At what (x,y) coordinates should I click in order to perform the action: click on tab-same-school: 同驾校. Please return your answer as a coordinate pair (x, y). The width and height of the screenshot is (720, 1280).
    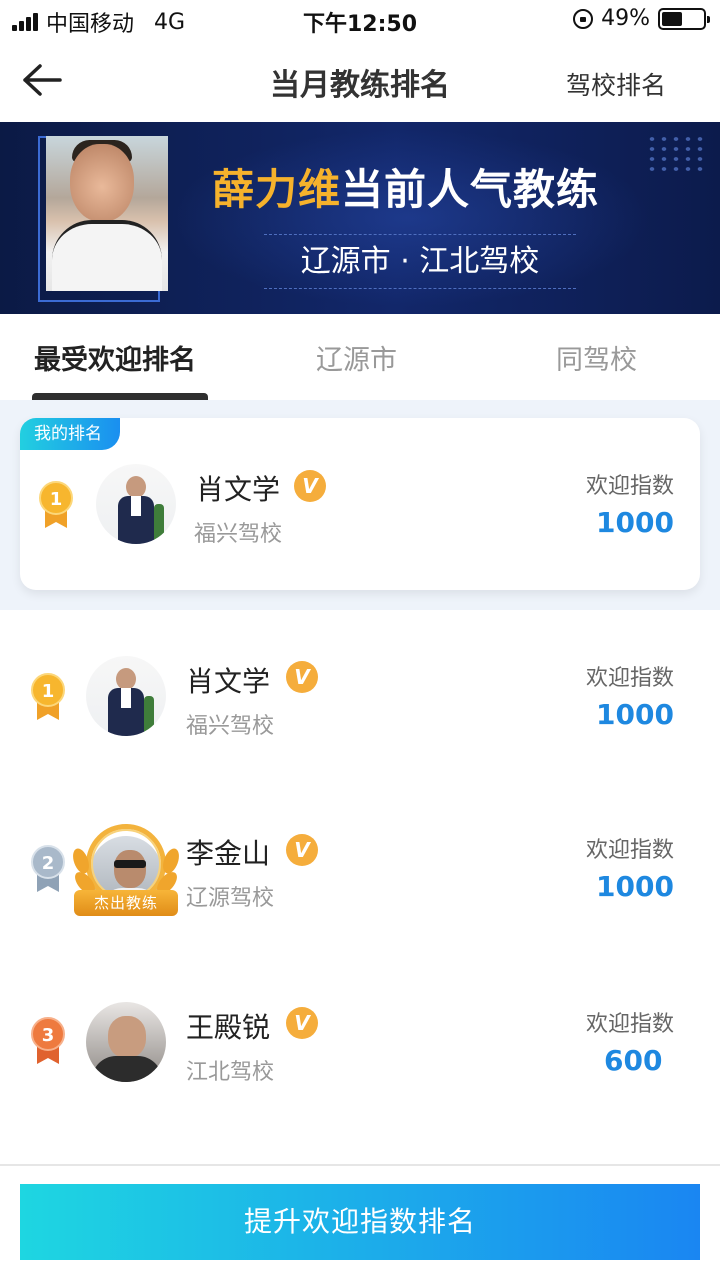
    Looking at the image, I should click on (596, 357).